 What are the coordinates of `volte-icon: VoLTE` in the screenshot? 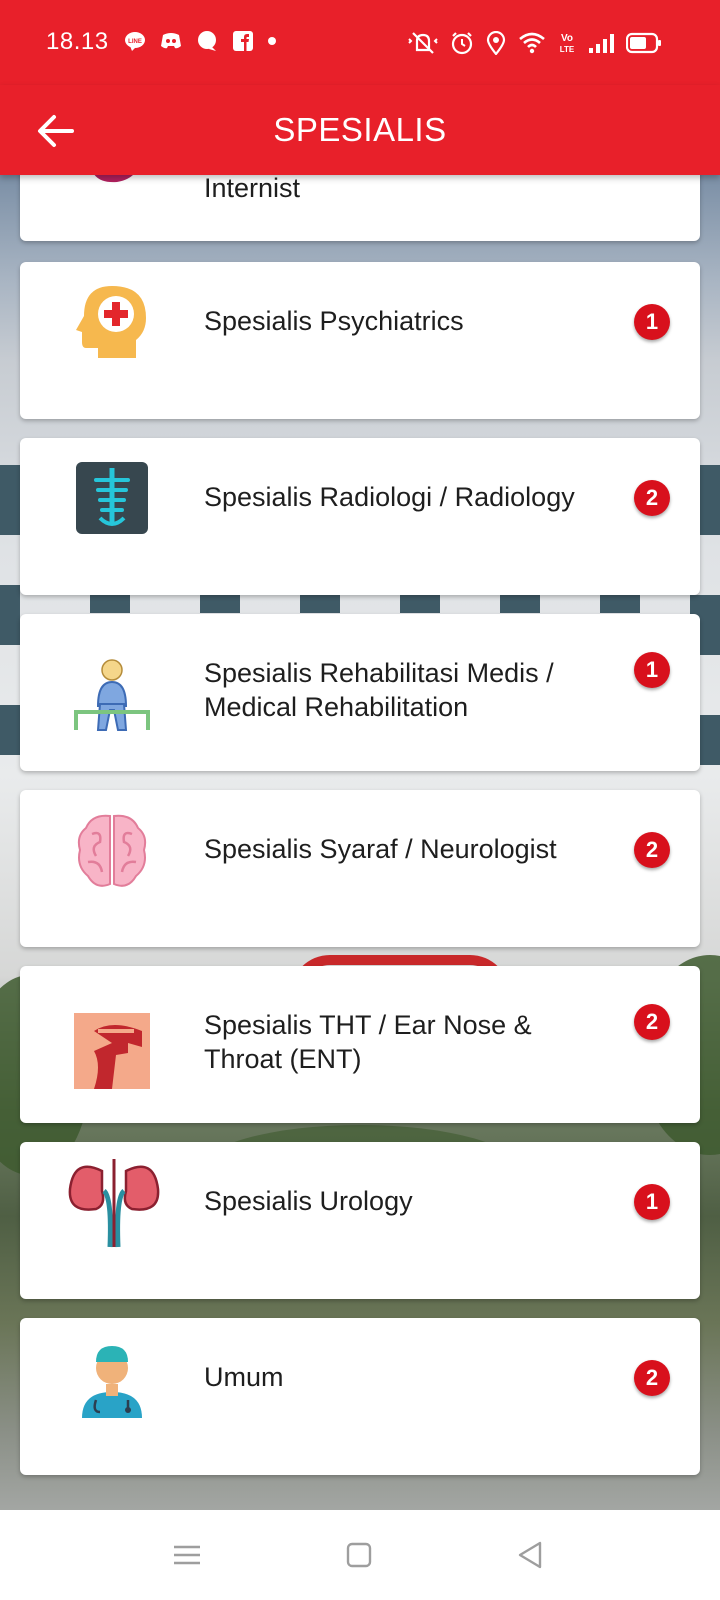 It's located at (567, 43).